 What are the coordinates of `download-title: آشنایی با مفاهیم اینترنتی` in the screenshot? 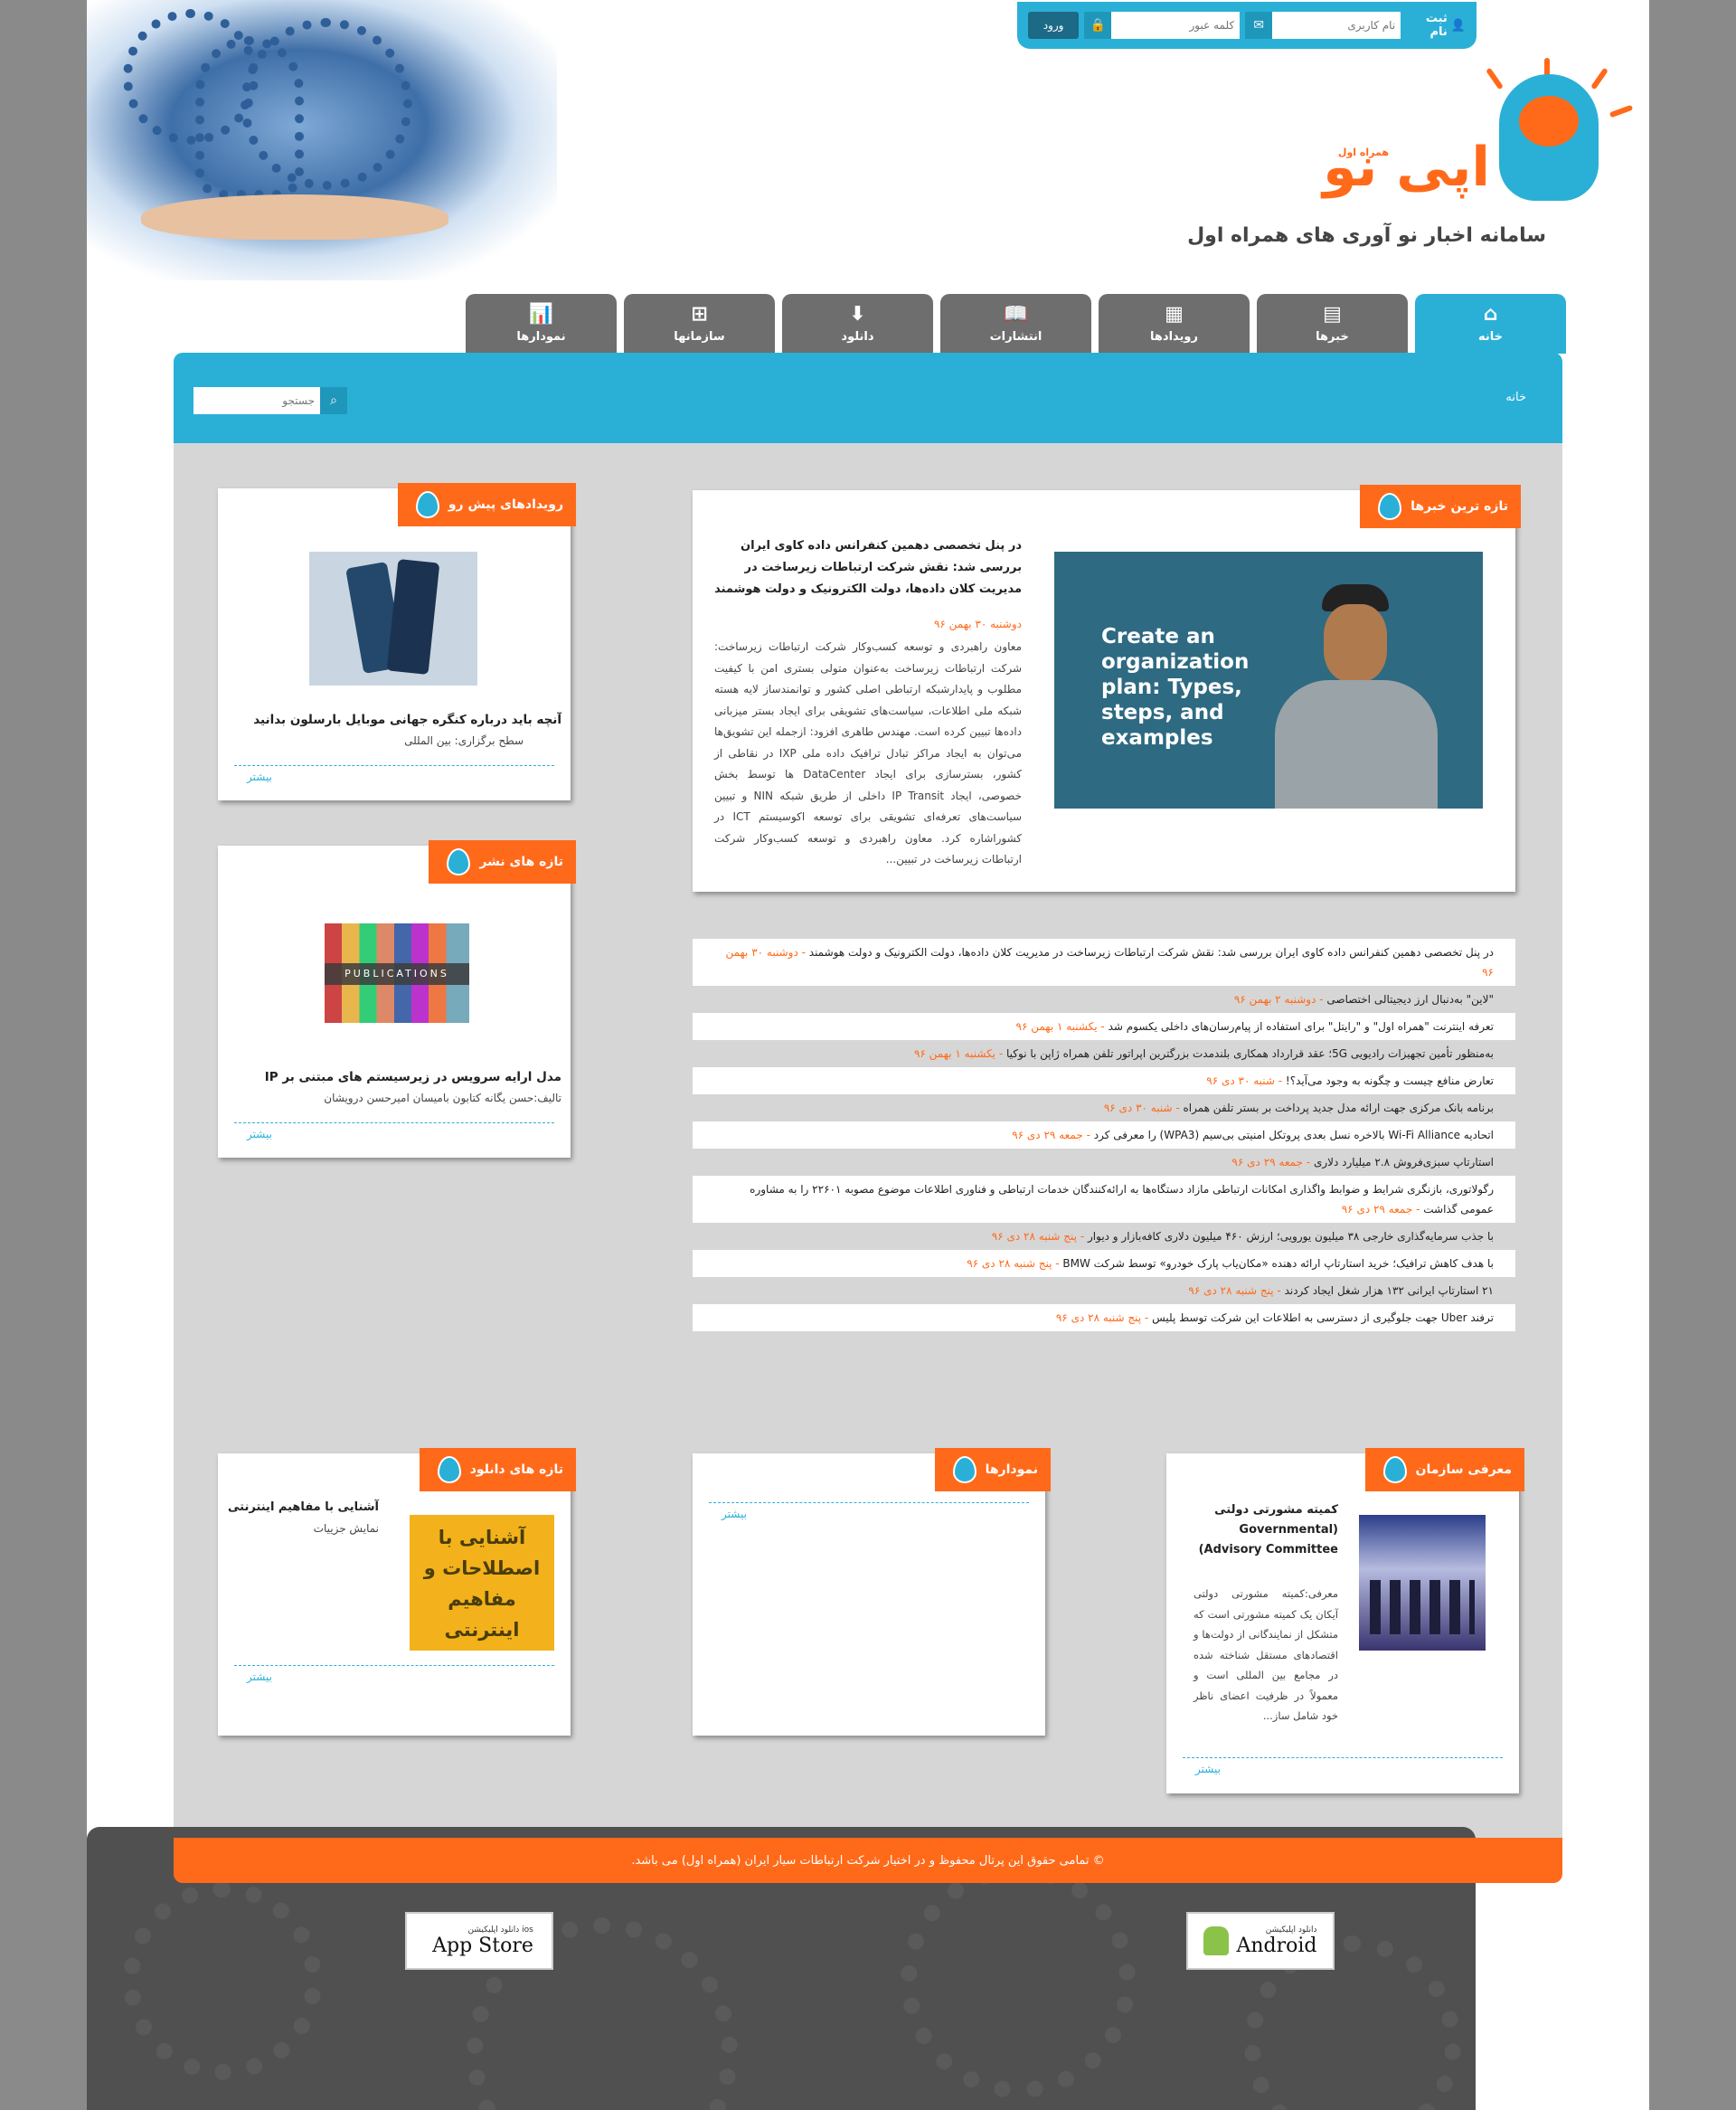 It's located at (303, 1507).